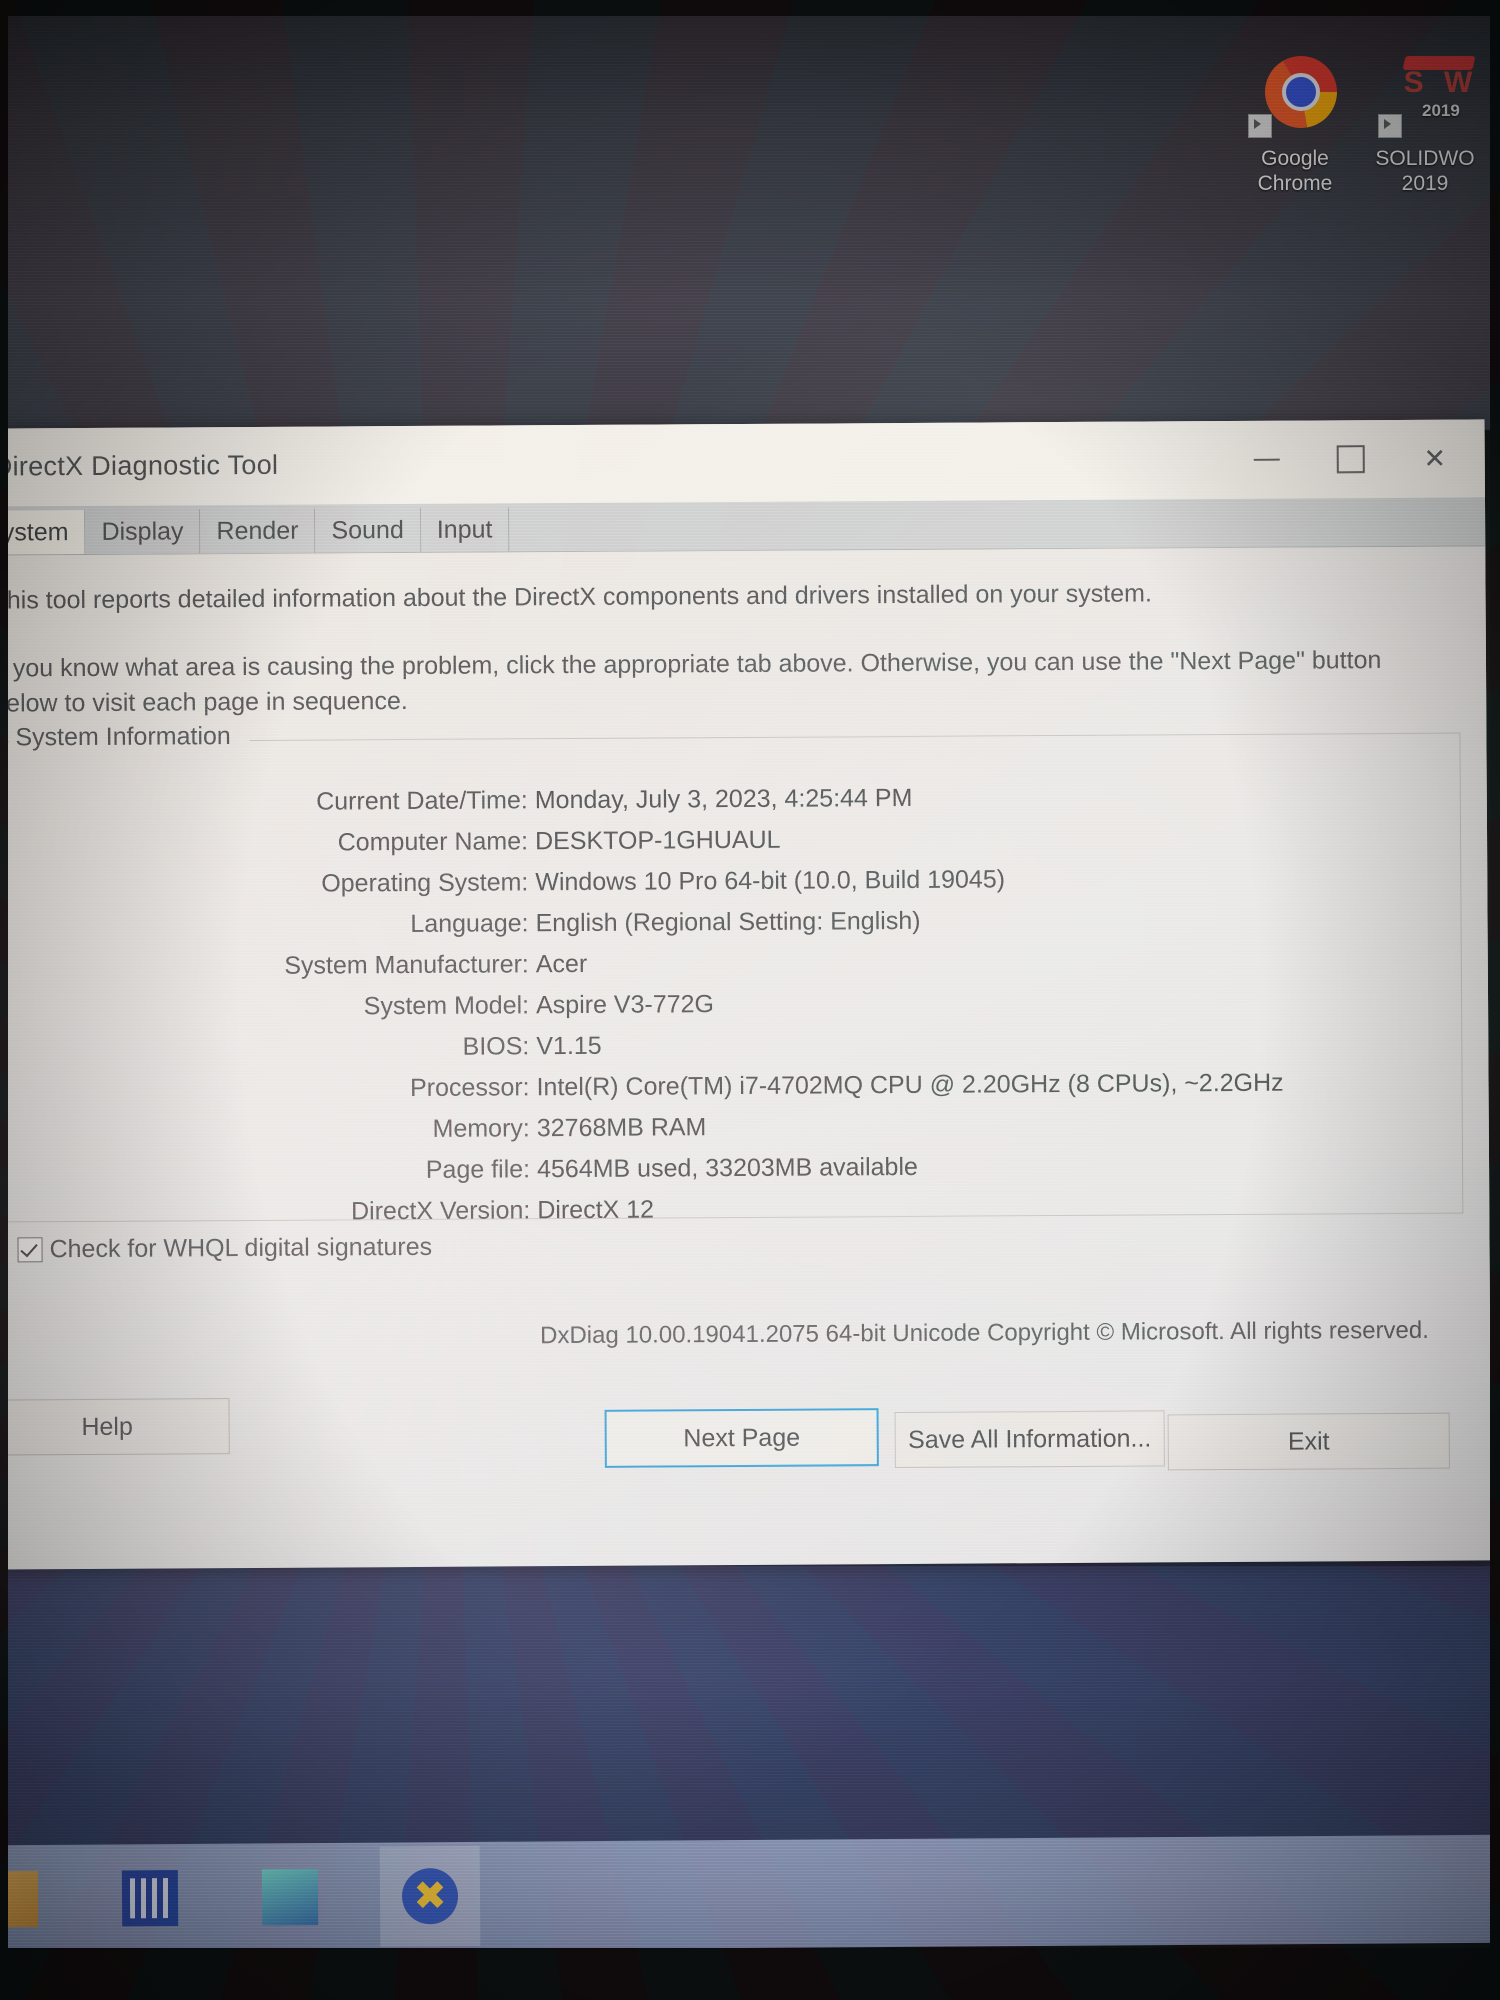 The width and height of the screenshot is (1500, 2000). I want to click on help-button: Help, so click(115, 1427).